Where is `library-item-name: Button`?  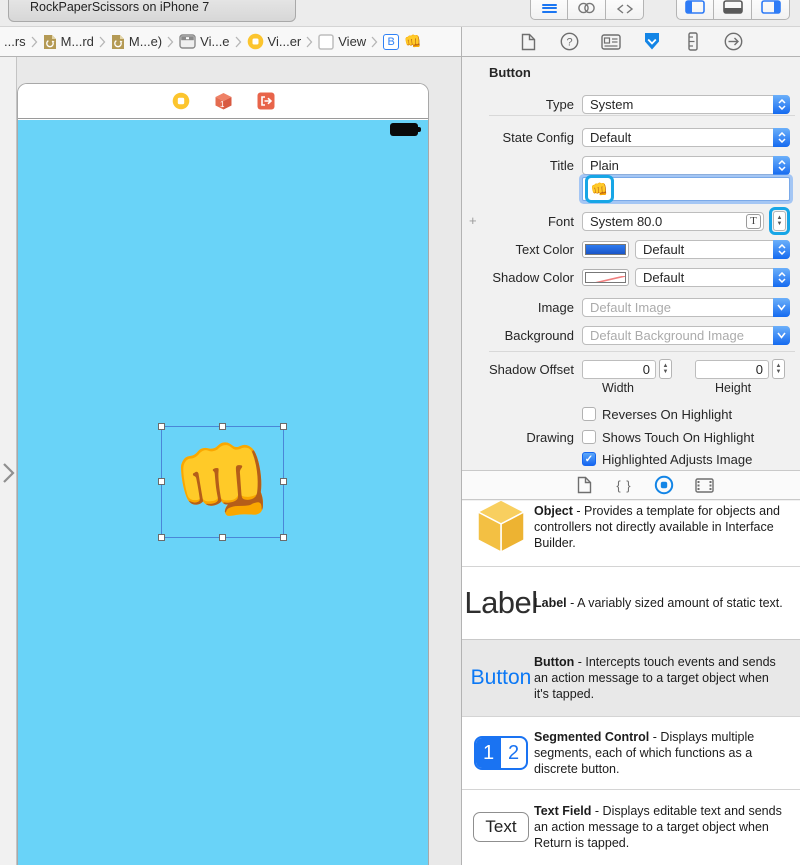
library-item-name: Button is located at coordinates (554, 662).